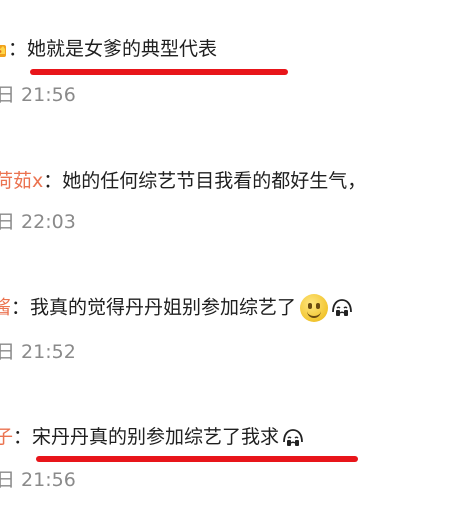  What do you see at coordinates (214, 181) in the screenshot?
I see `comment-text: 她的任何综艺节目我看的都好生气，` at bounding box center [214, 181].